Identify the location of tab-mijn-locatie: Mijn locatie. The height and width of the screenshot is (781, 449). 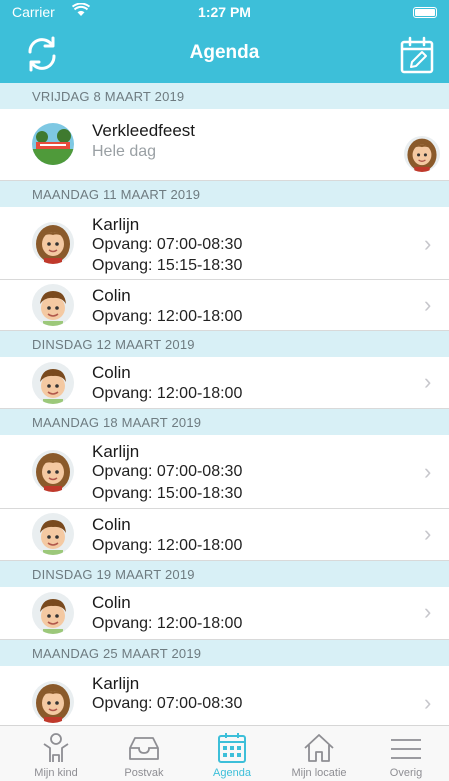
(319, 753).